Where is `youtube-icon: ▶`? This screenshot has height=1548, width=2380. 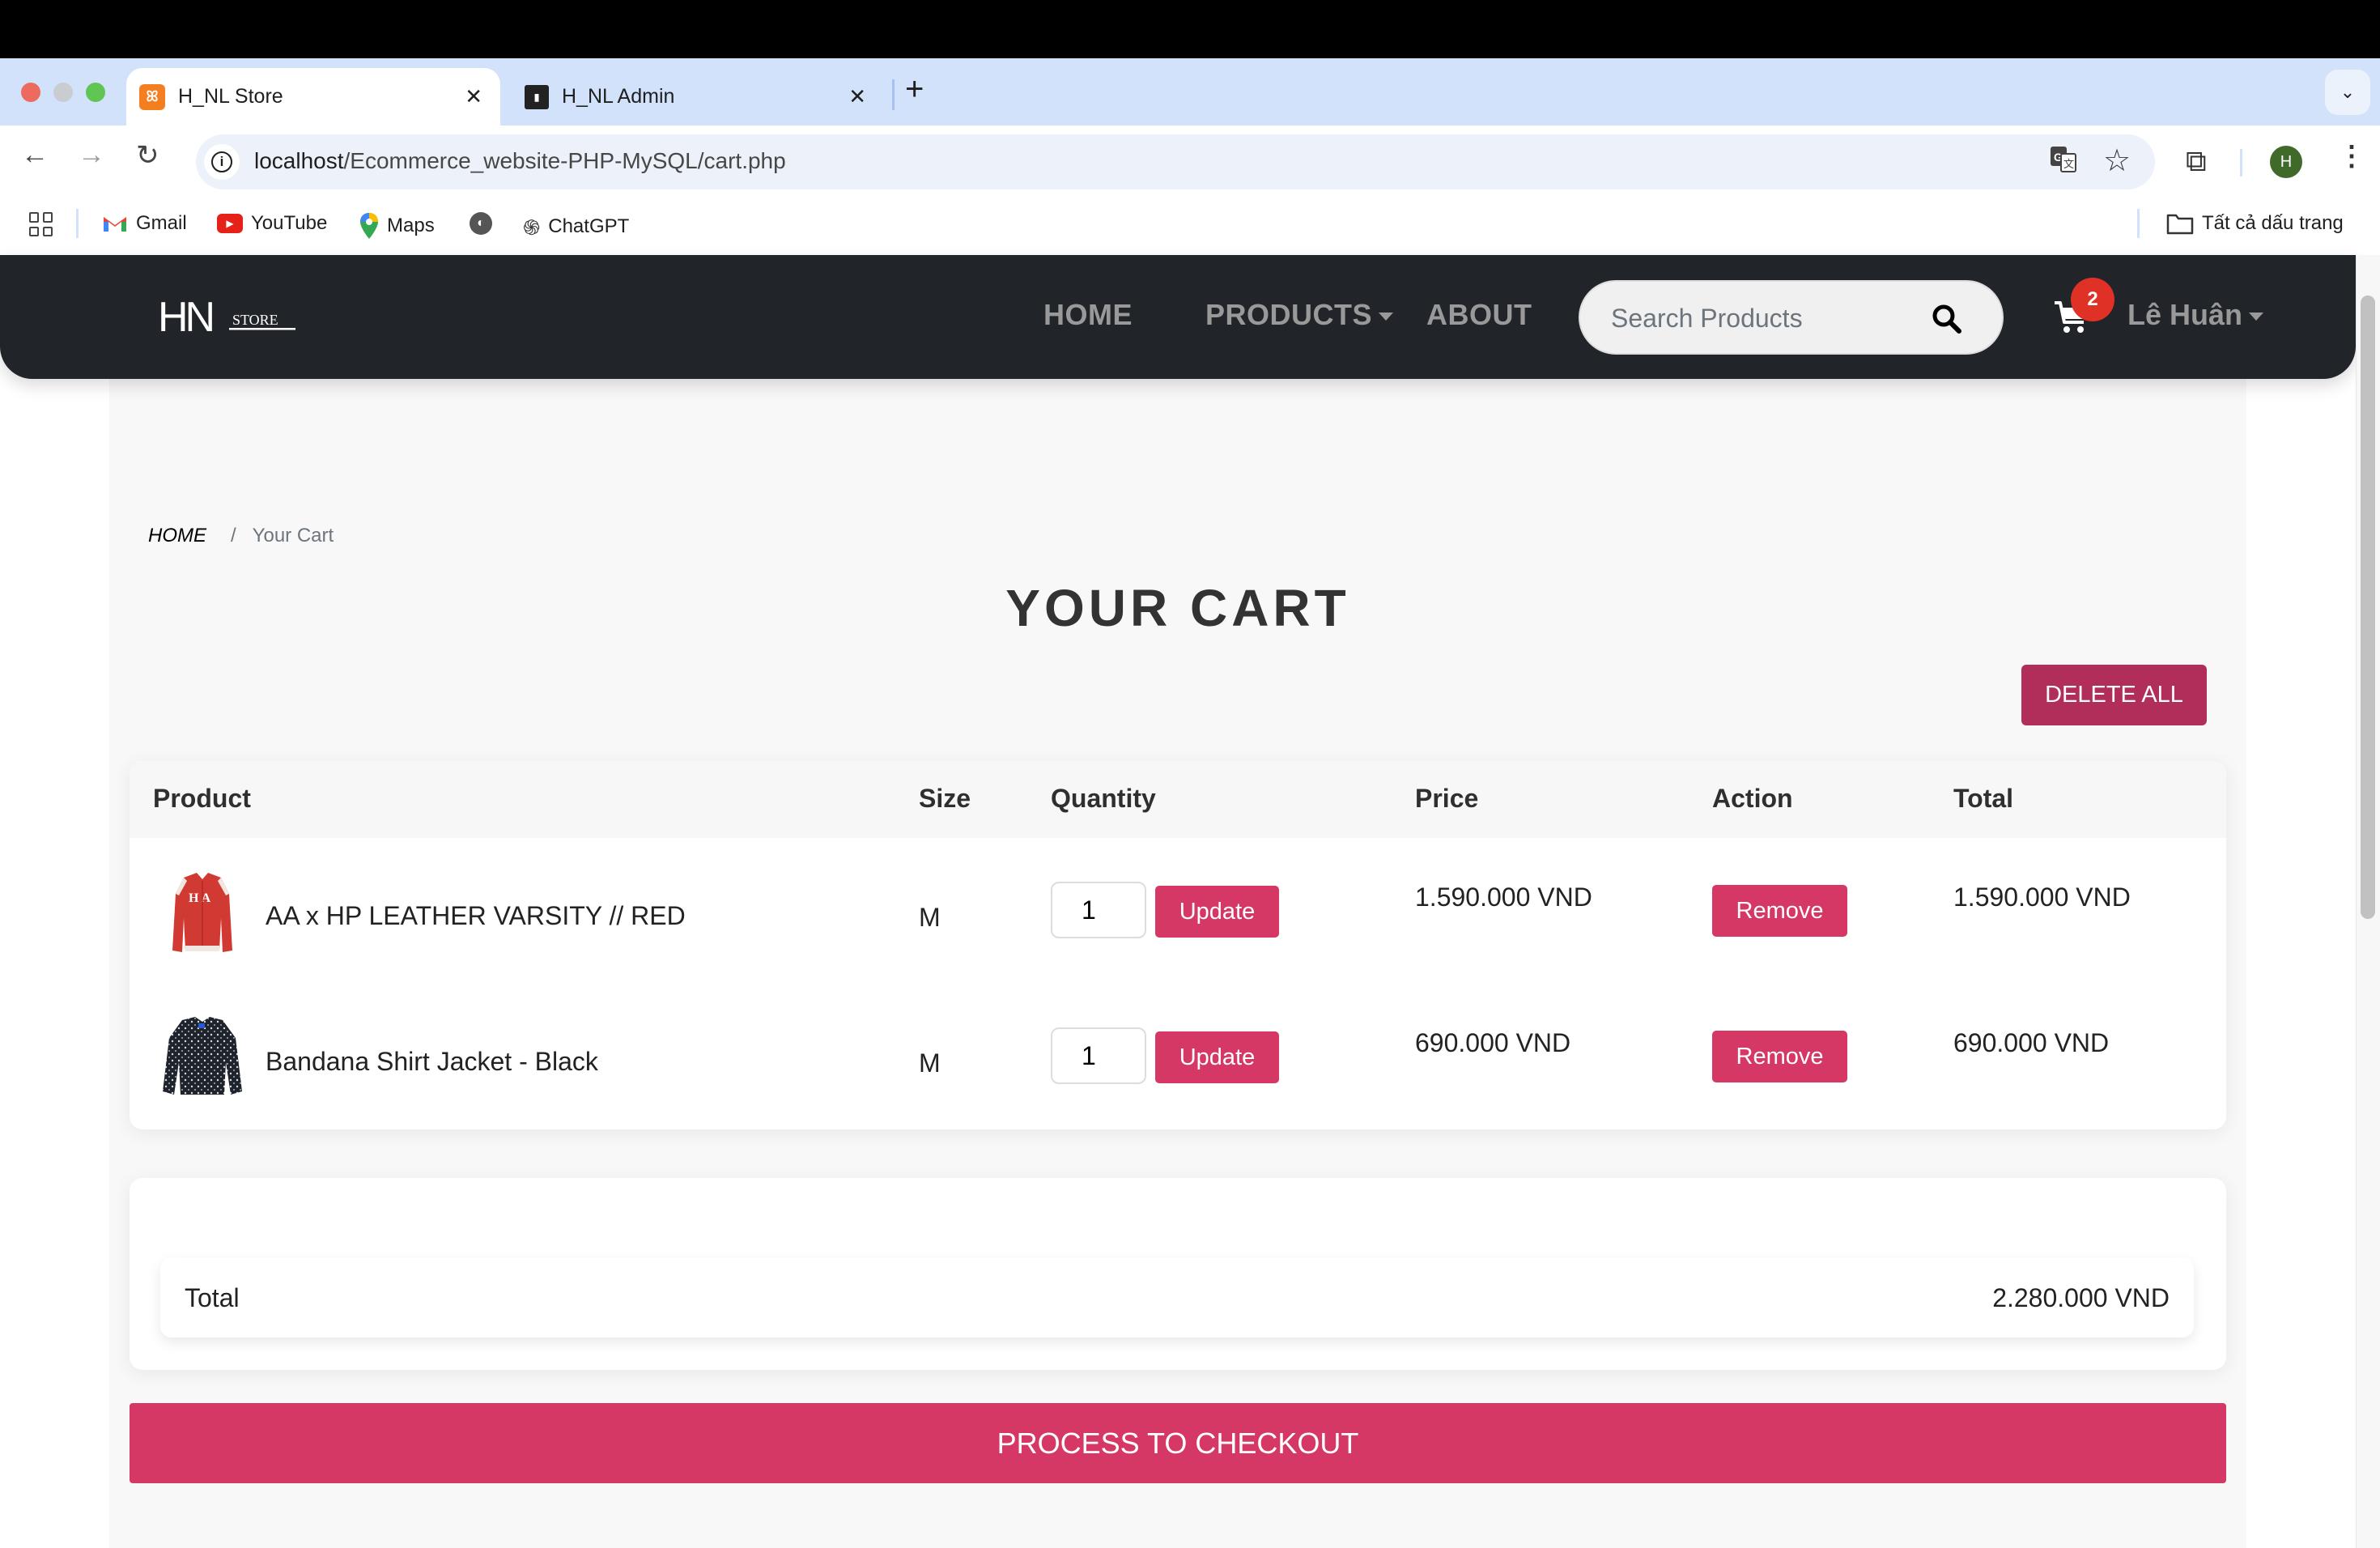
youtube-icon: ▶ is located at coordinates (230, 223).